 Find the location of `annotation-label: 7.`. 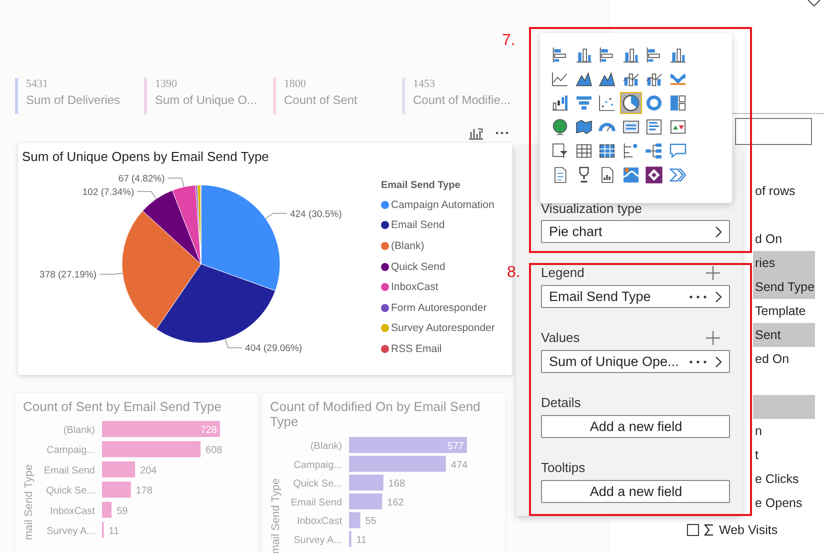

annotation-label: 7. is located at coordinates (509, 41).